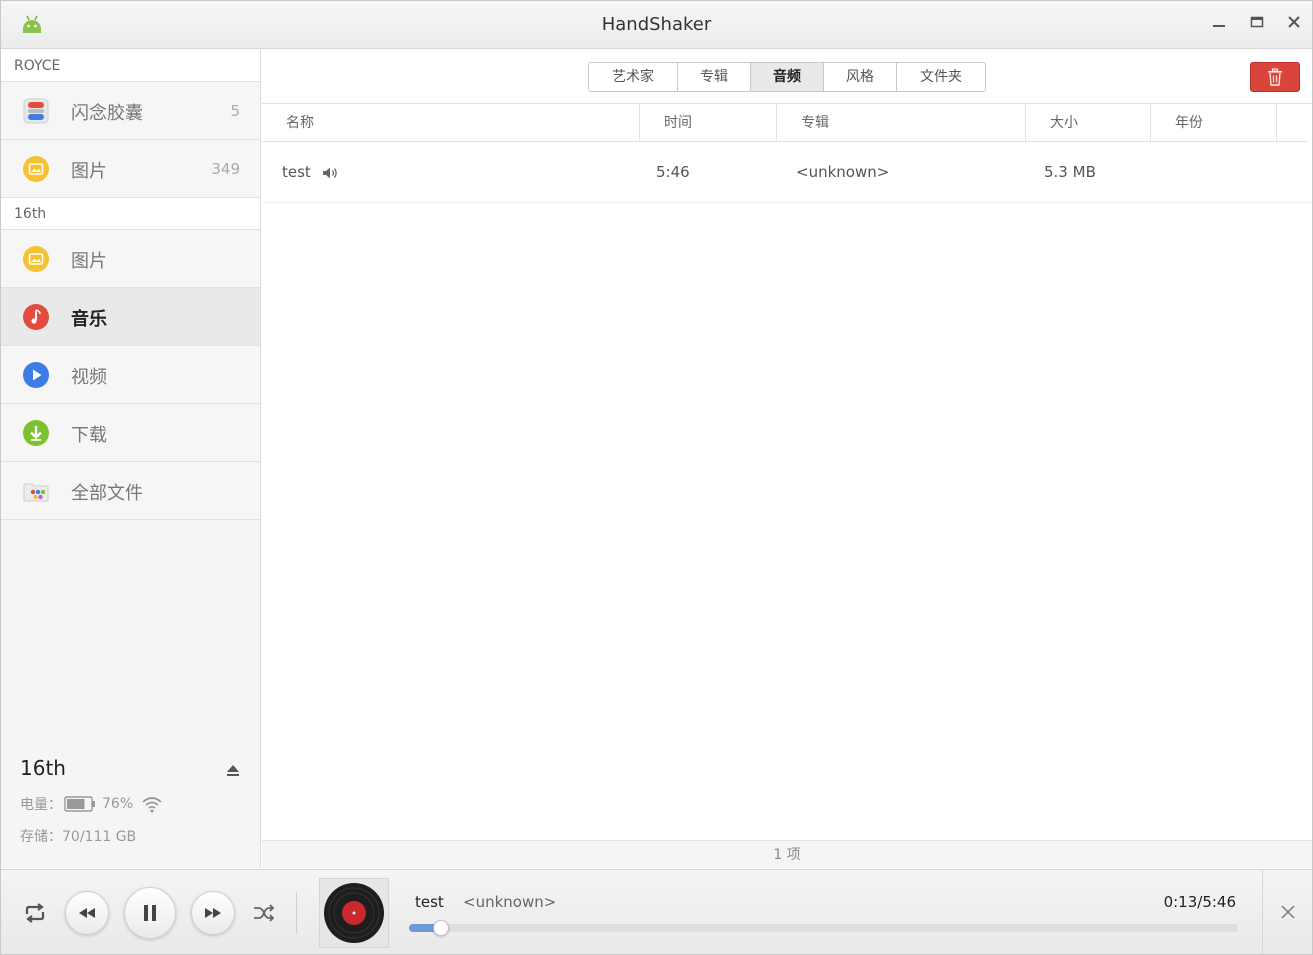 This screenshot has height=955, width=1313. I want to click on close-button, so click(1294, 24).